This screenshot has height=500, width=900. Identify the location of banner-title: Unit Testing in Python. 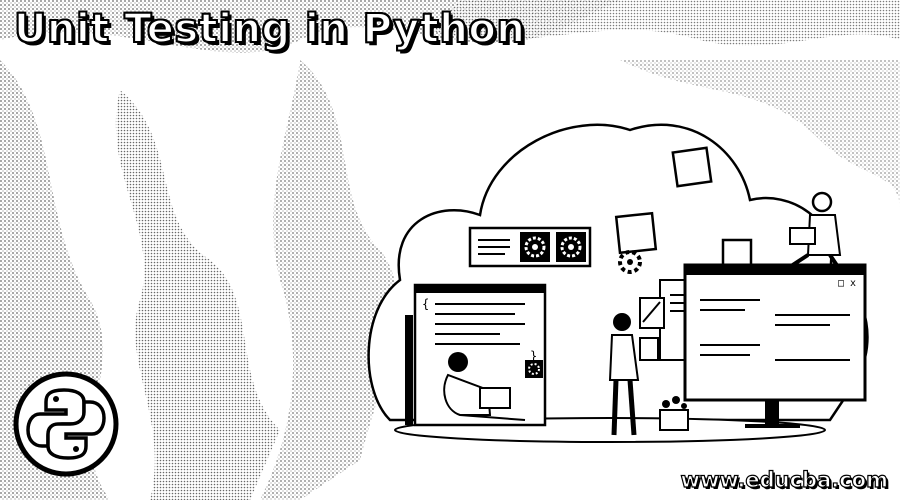
(269, 29).